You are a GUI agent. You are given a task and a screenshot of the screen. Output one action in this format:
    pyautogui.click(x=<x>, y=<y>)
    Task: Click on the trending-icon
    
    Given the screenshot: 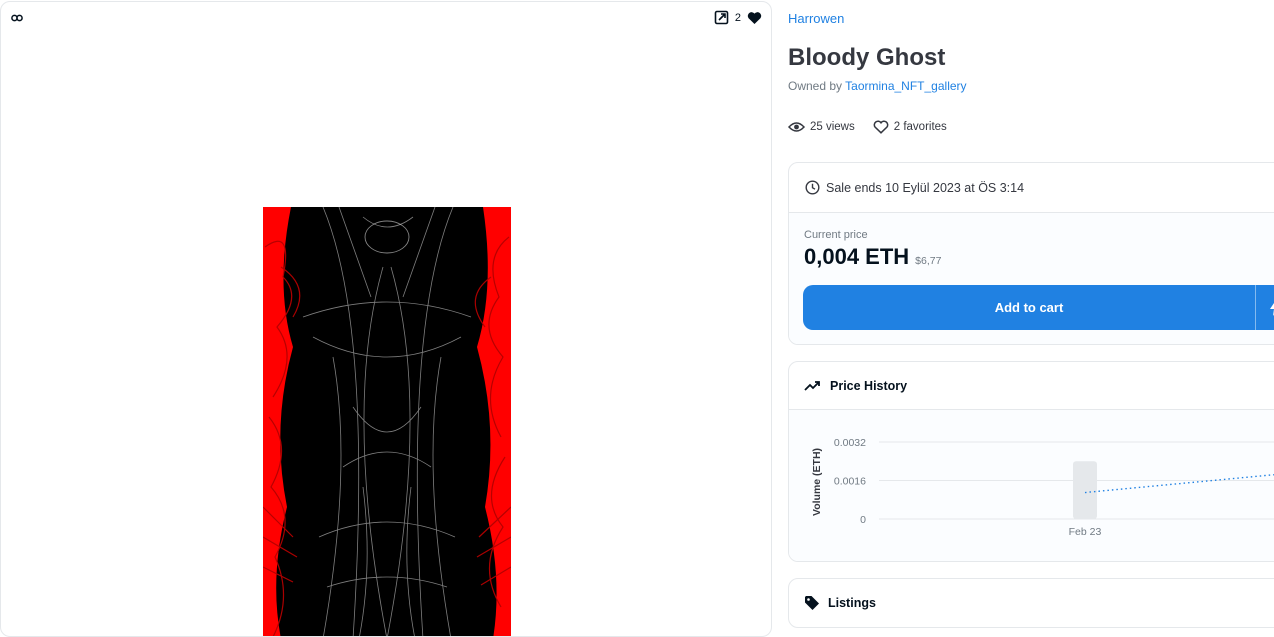 What is the action you would take?
    pyautogui.click(x=813, y=386)
    